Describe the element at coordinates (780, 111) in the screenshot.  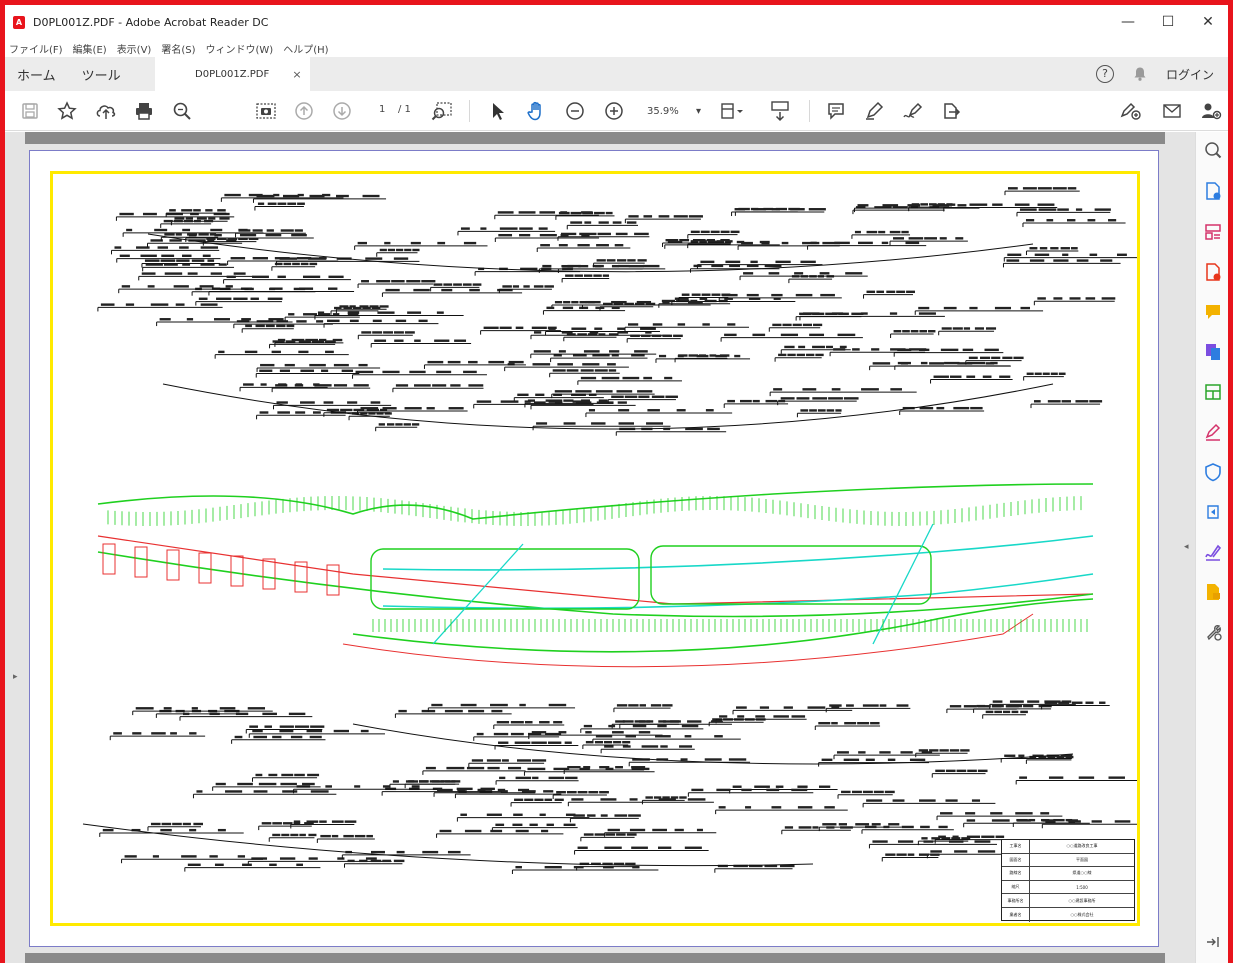
I see `page-display-icon` at that location.